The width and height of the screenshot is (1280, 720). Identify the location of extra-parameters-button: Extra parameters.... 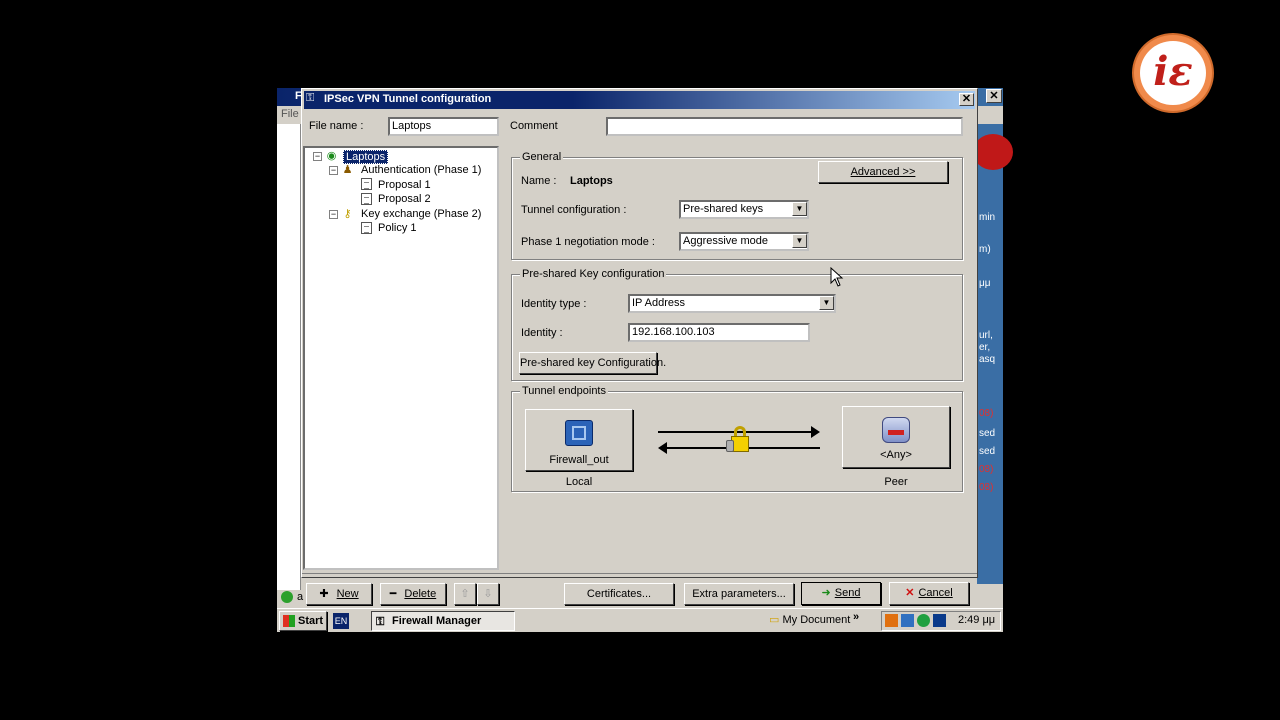
(739, 594).